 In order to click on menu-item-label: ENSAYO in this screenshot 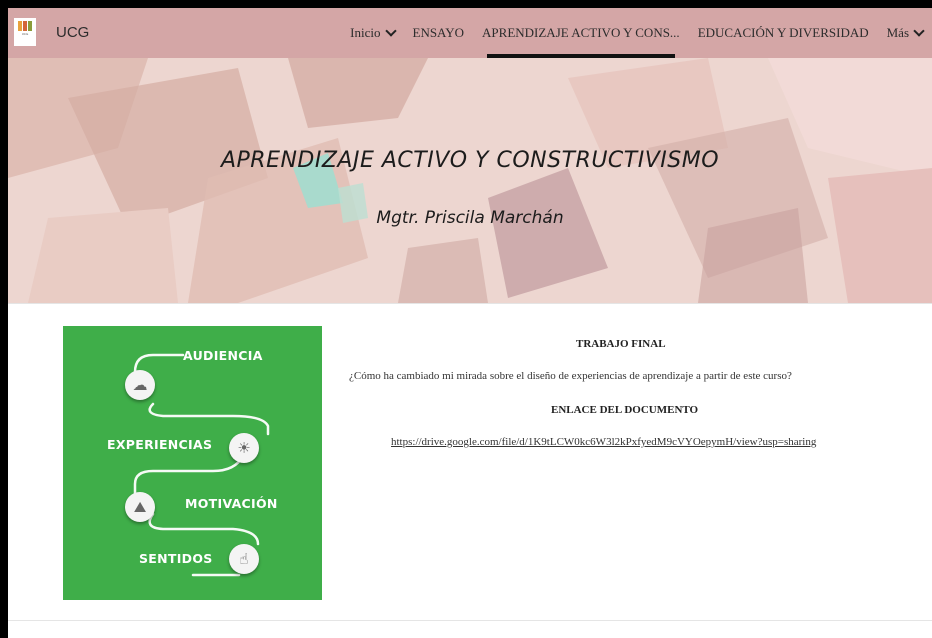, I will do `click(438, 32)`.